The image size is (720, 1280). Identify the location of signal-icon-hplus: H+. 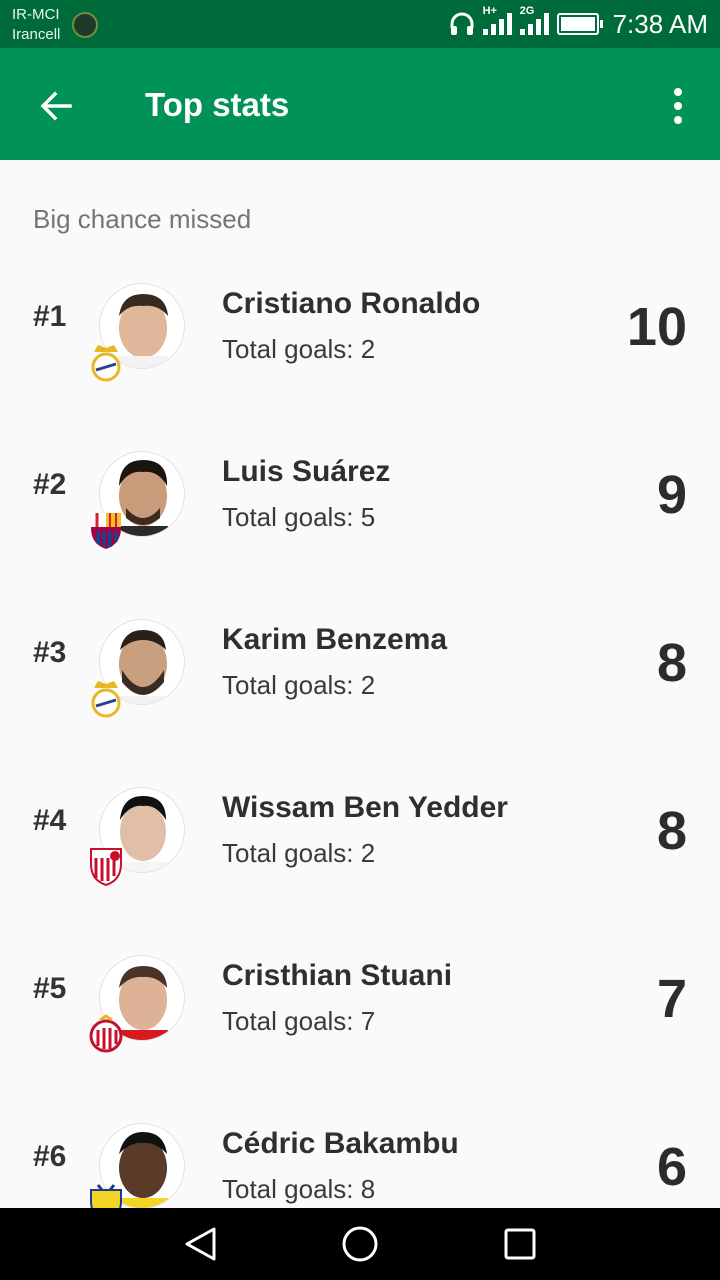
(497, 20).